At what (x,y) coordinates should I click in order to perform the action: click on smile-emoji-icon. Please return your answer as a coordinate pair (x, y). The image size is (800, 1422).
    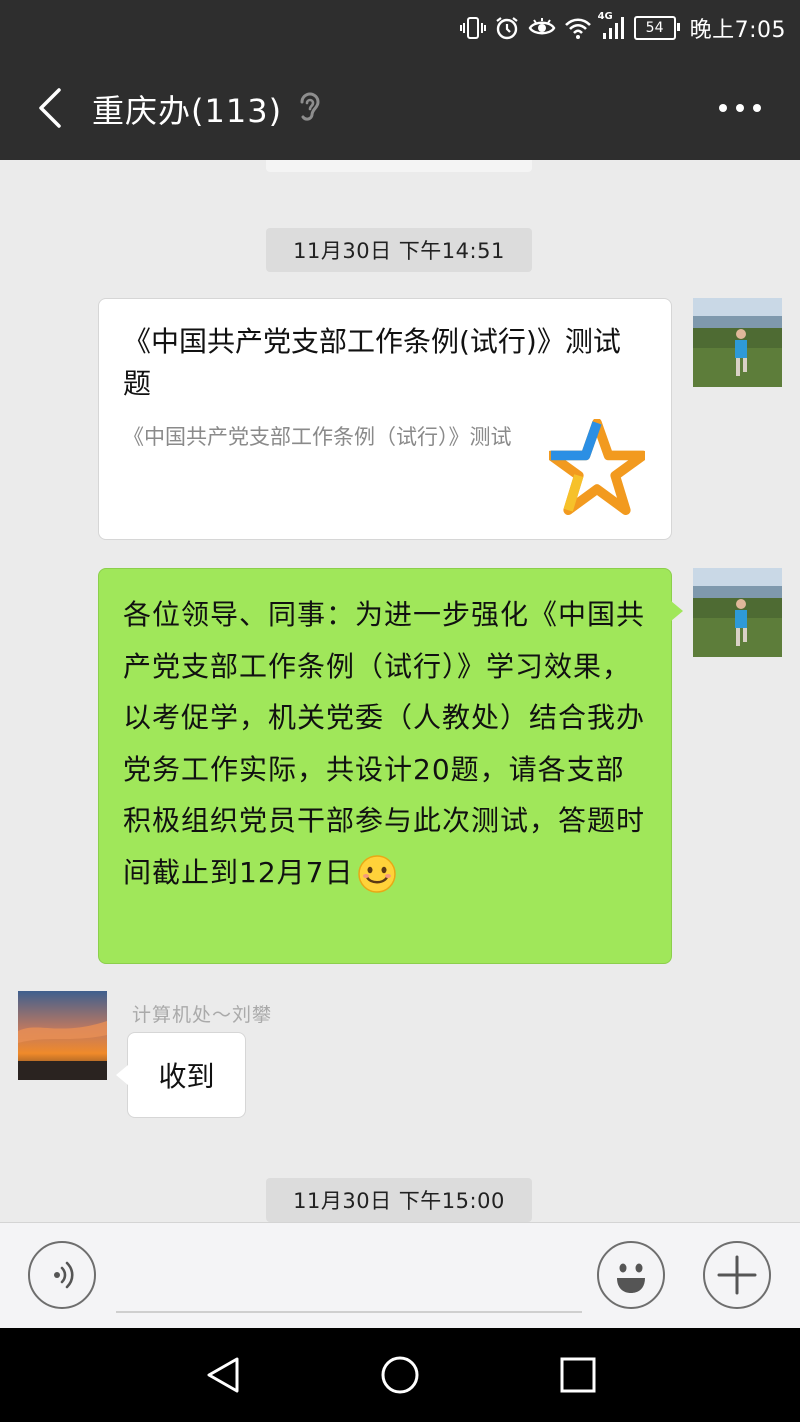
    Looking at the image, I should click on (377, 874).